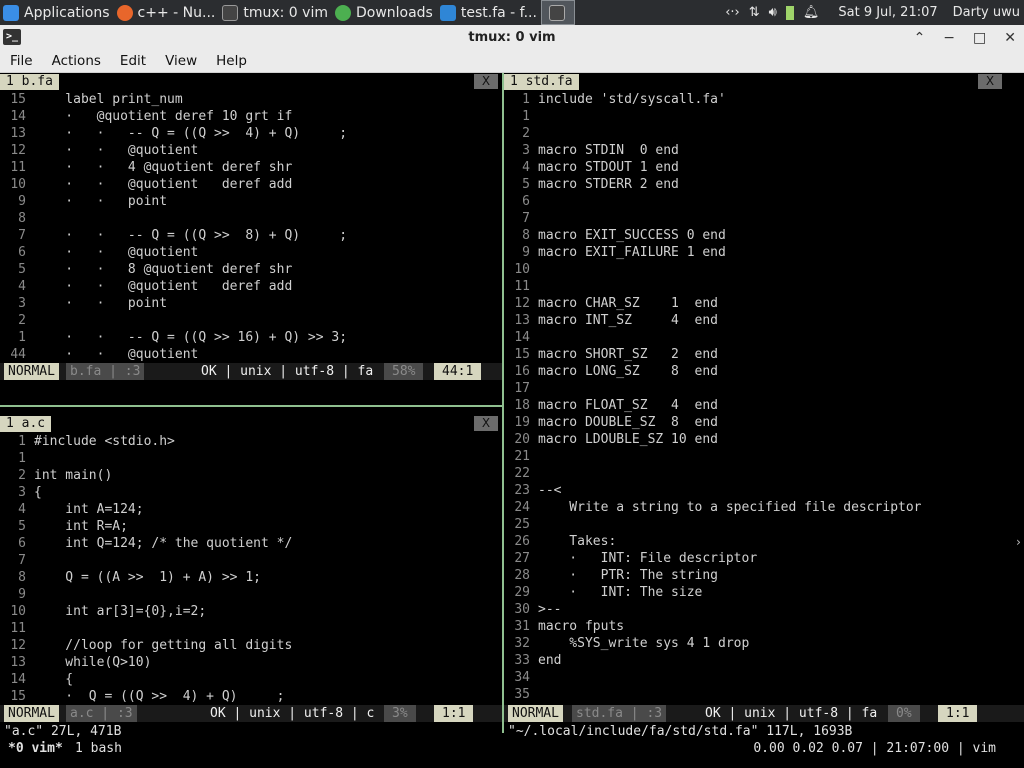  I want to click on code-line: 33 end, so click(764, 660).